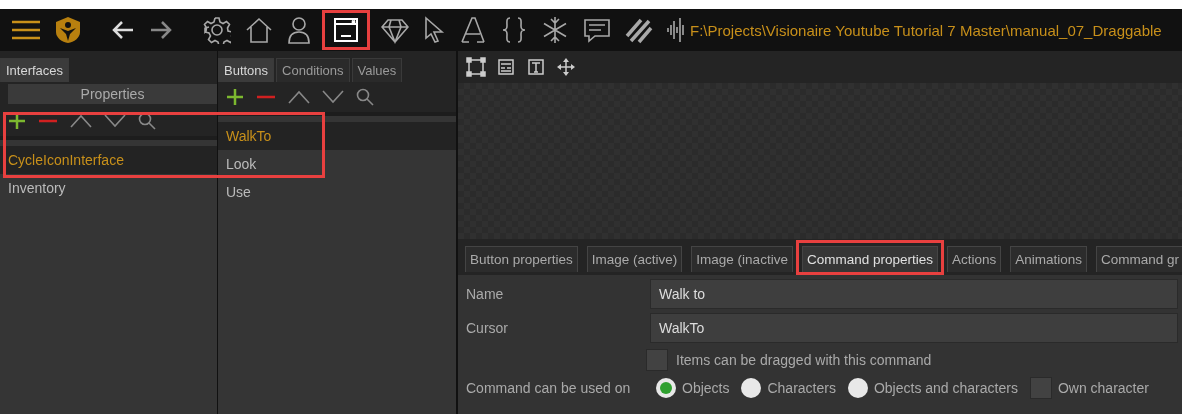 Image resolution: width=1184 pixels, height=414 pixels. Describe the element at coordinates (35, 70) in the screenshot. I see `interfaces-tab: Interfaces` at that location.